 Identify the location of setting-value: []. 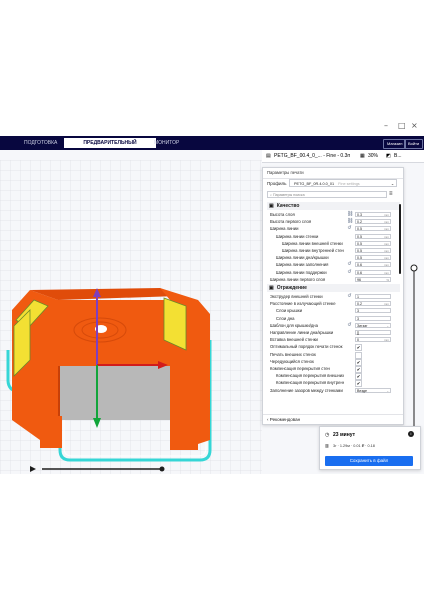
(358, 333).